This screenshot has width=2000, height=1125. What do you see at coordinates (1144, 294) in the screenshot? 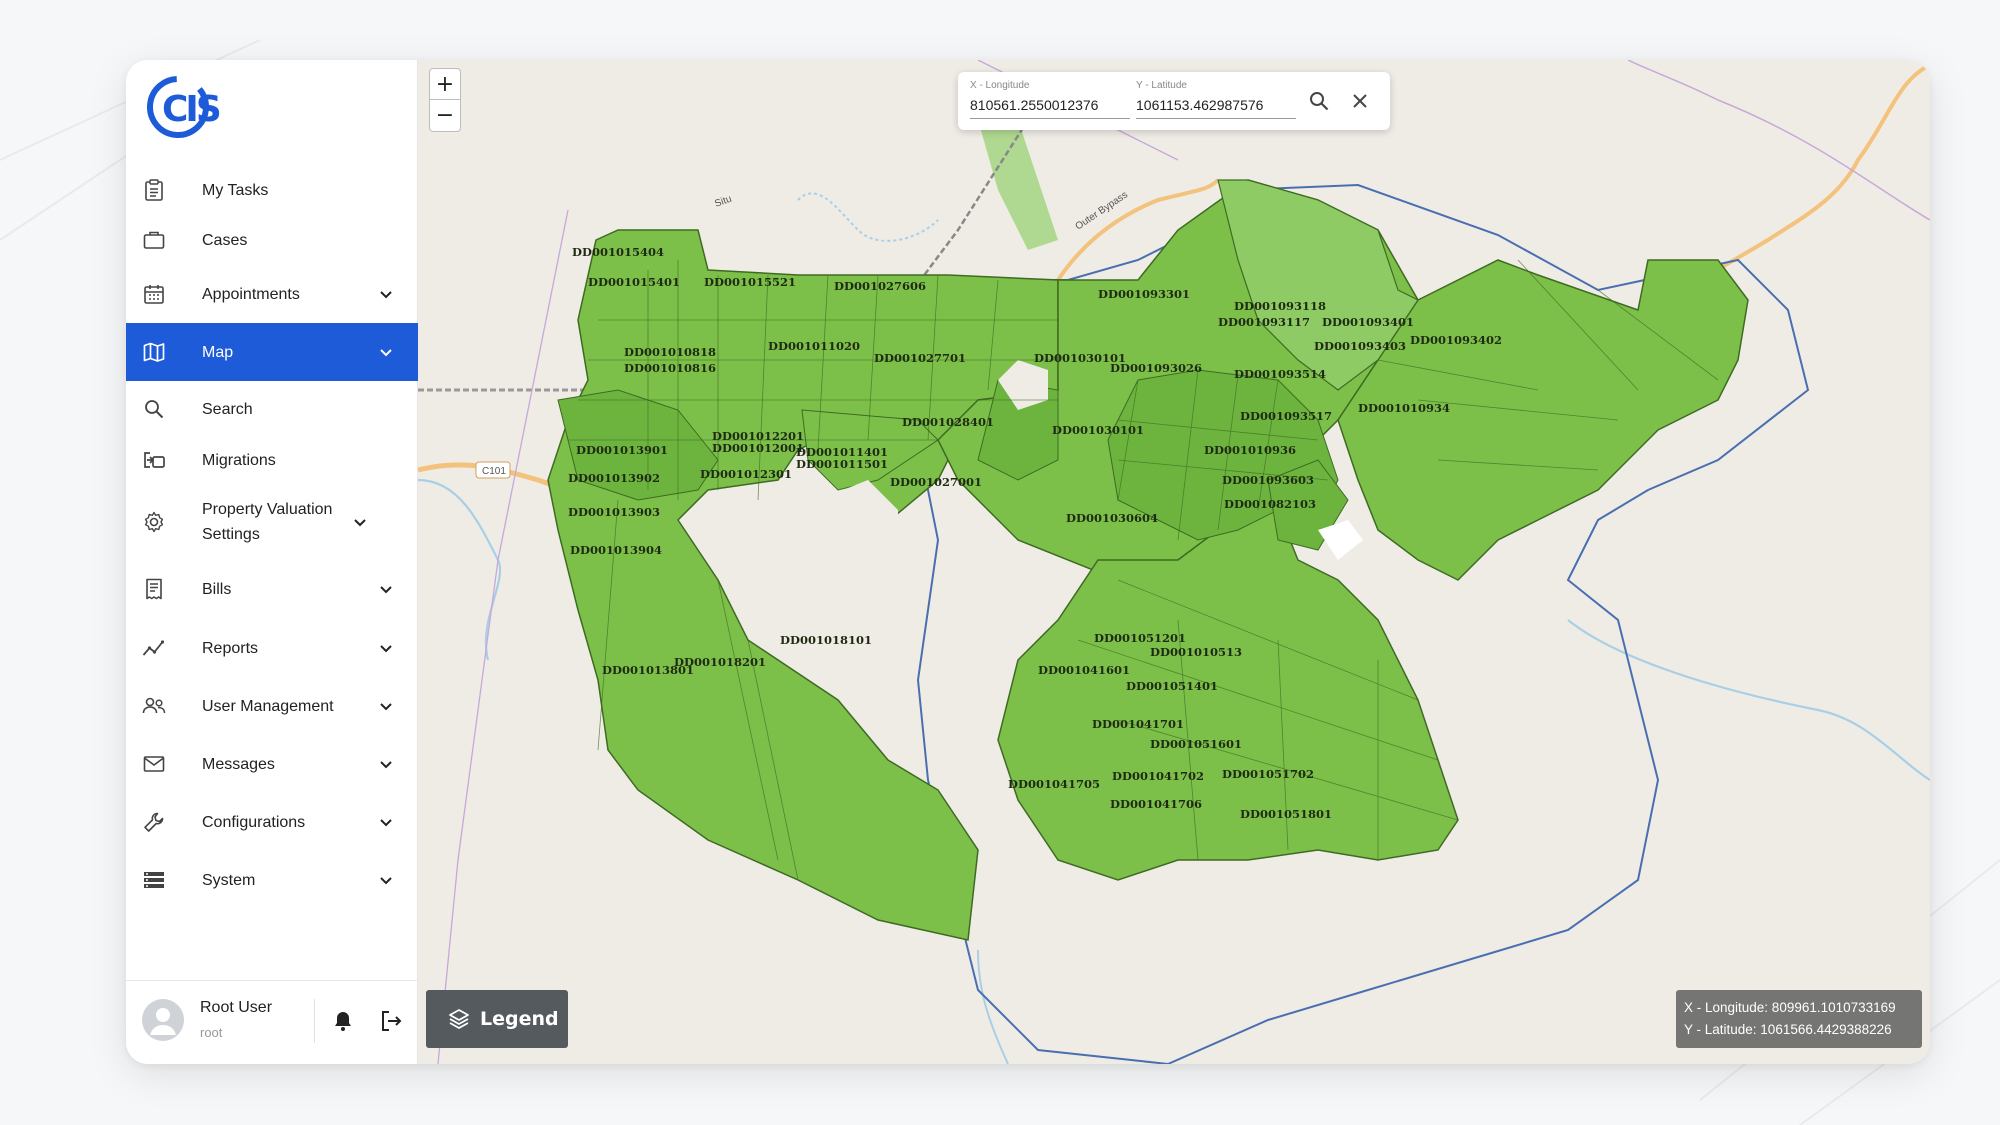
I see `parcel-label: DD001093301` at bounding box center [1144, 294].